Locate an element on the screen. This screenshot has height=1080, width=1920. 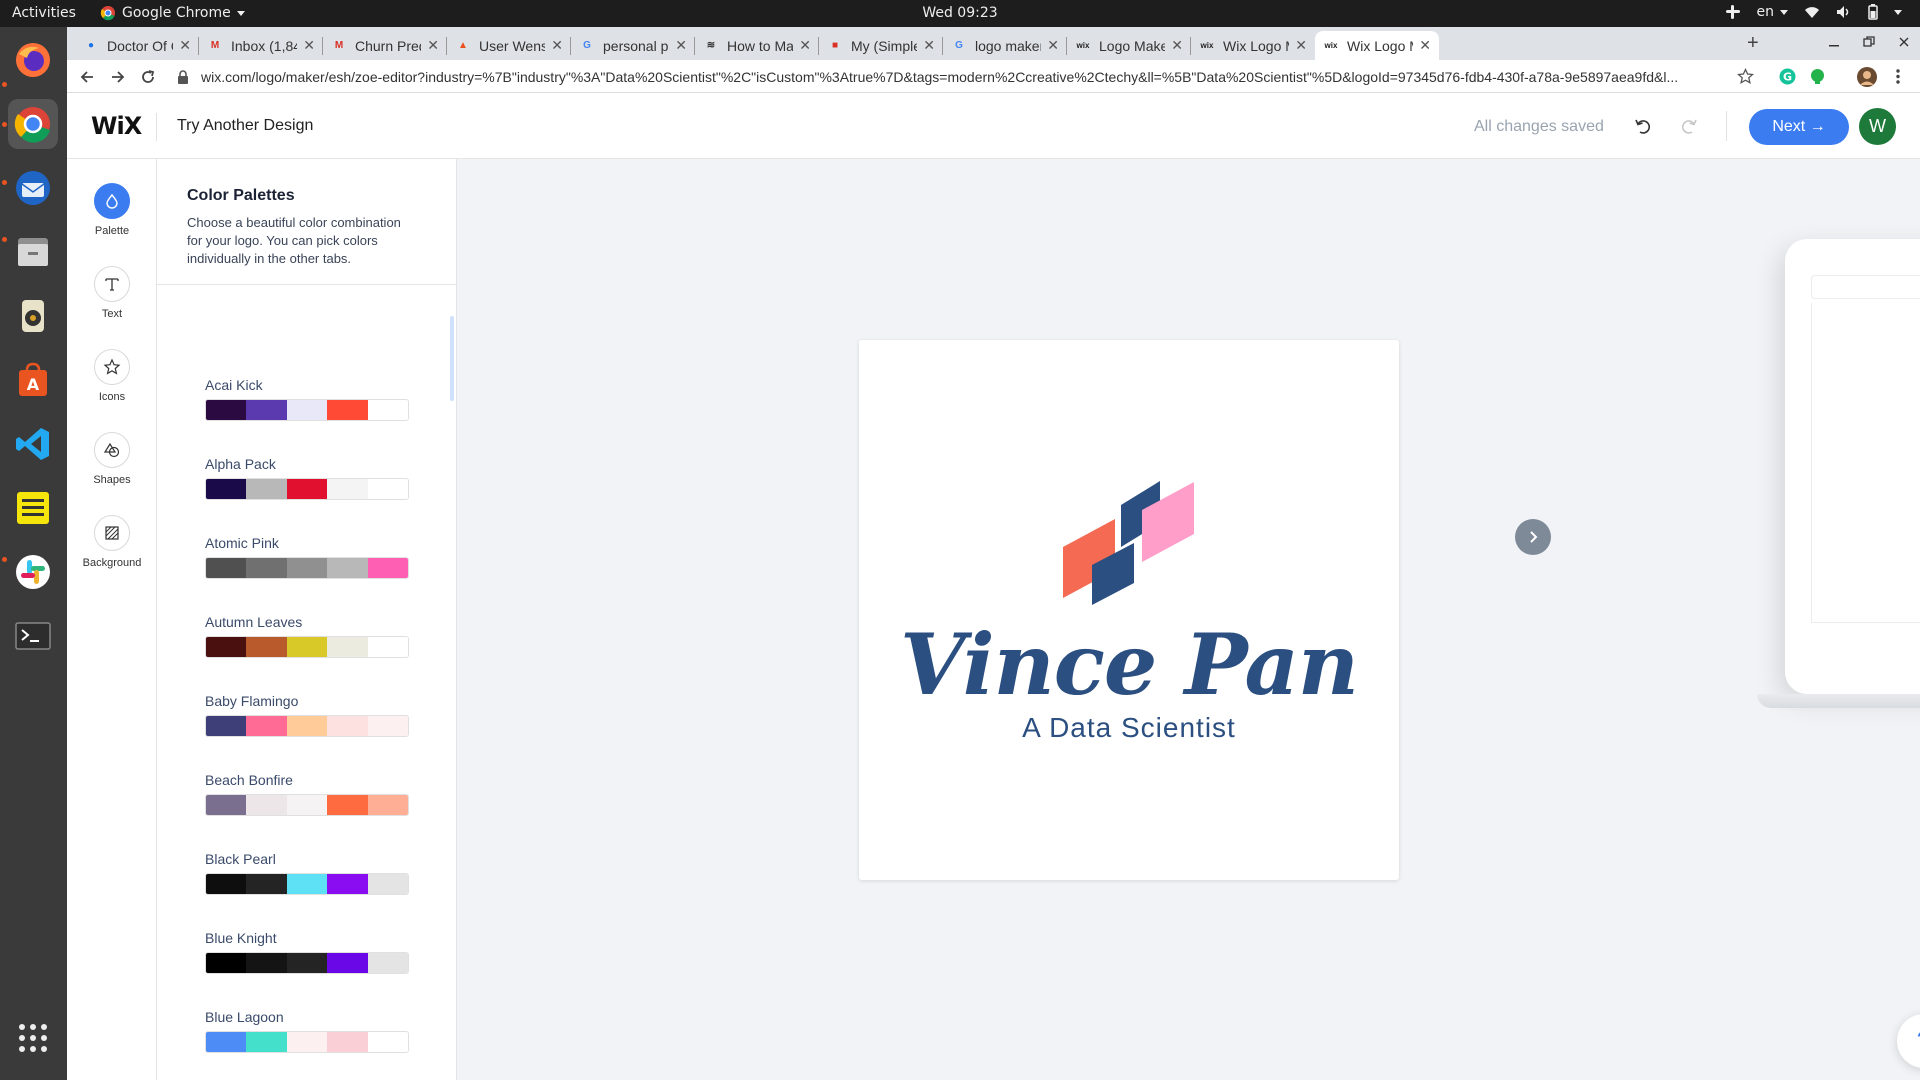
panel-title: Color Palettes is located at coordinates (241, 195).